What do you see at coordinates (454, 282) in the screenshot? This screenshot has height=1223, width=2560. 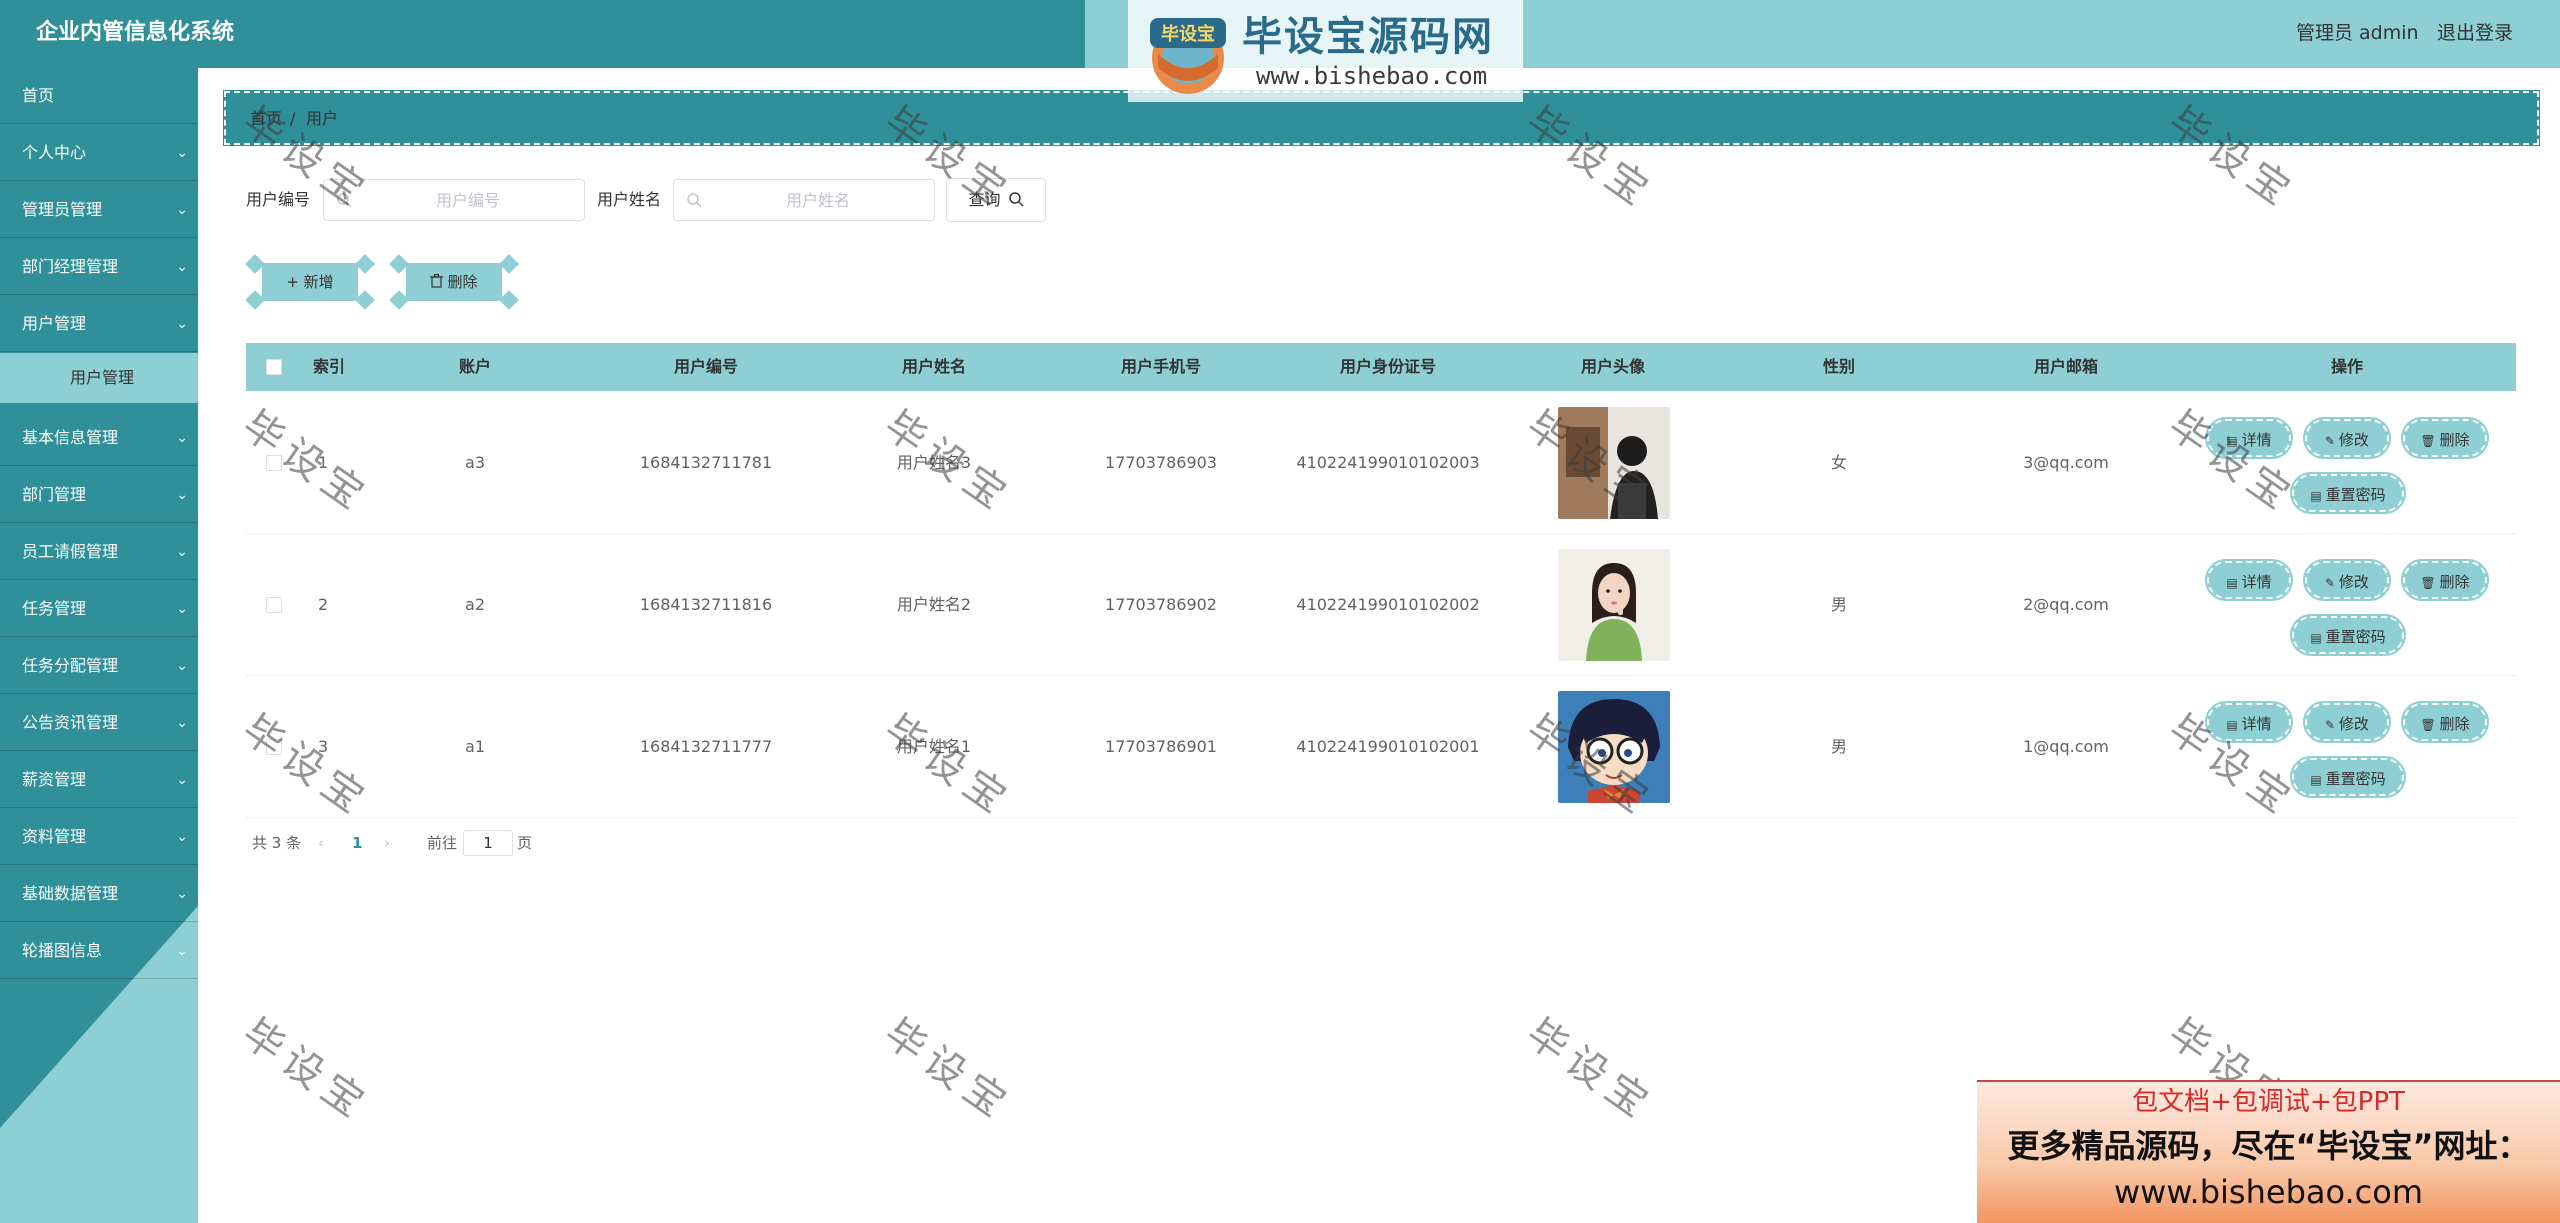 I see `delete-button: 删除` at bounding box center [454, 282].